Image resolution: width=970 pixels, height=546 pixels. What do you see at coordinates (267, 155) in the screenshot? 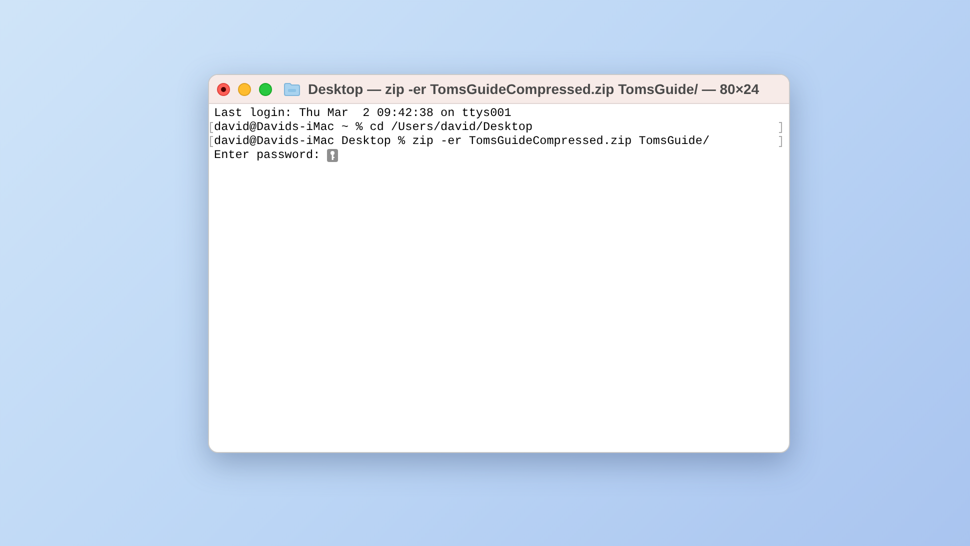
I see `terminal-line: Enter password:` at bounding box center [267, 155].